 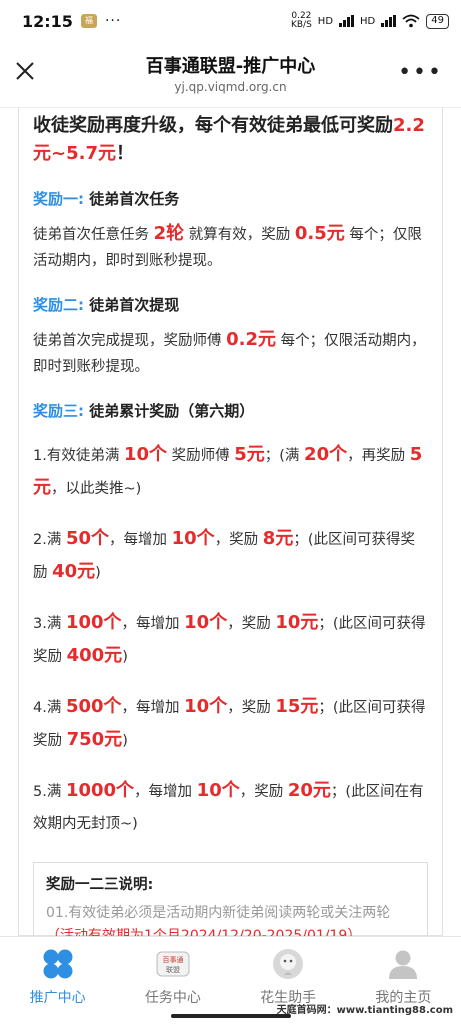 I want to click on tier-item: 2.满 50个，每增加 10个，奖励 8元；(此区间可获得奖励 40元), so click(x=224, y=555).